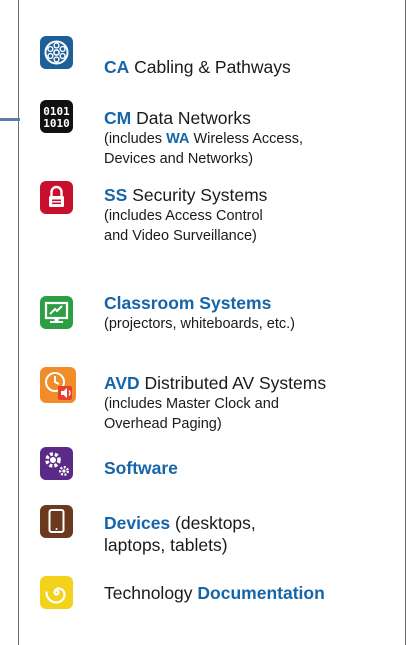 Image resolution: width=413 pixels, height=645 pixels. What do you see at coordinates (56, 197) in the screenshot?
I see `padlock-icon` at bounding box center [56, 197].